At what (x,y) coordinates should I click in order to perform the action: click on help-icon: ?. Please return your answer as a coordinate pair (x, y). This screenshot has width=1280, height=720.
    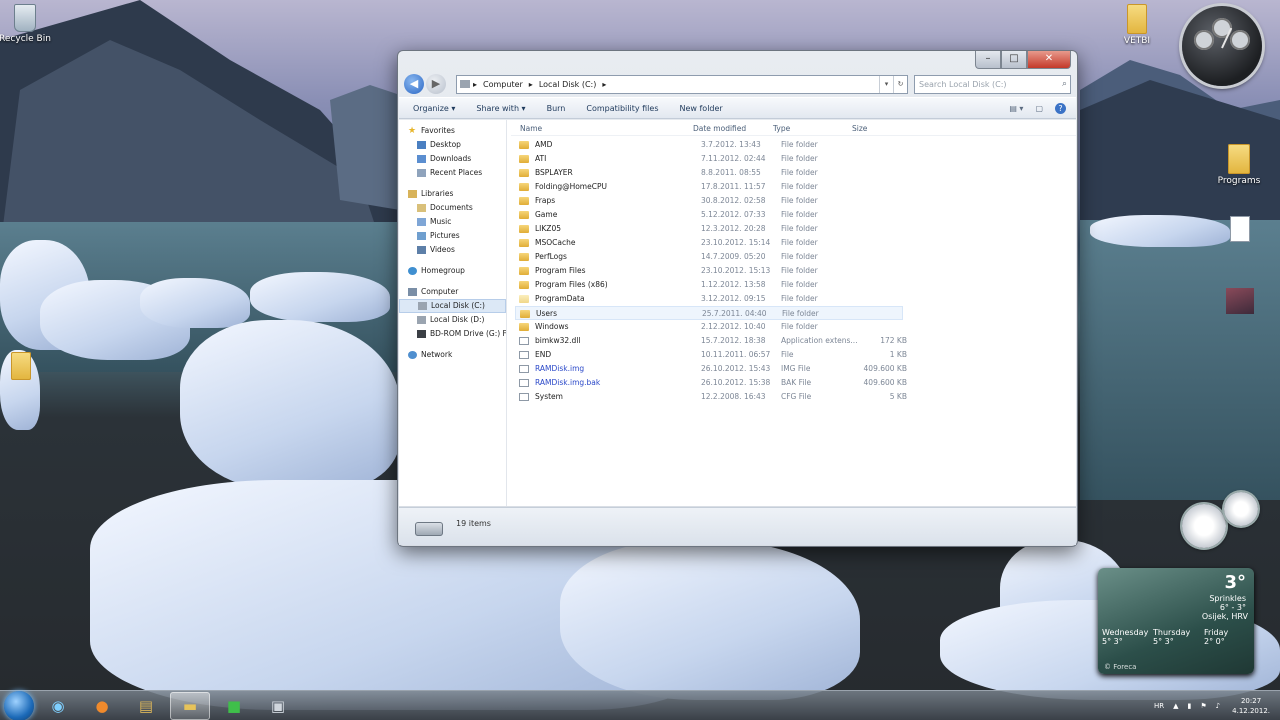
    Looking at the image, I should click on (1060, 108).